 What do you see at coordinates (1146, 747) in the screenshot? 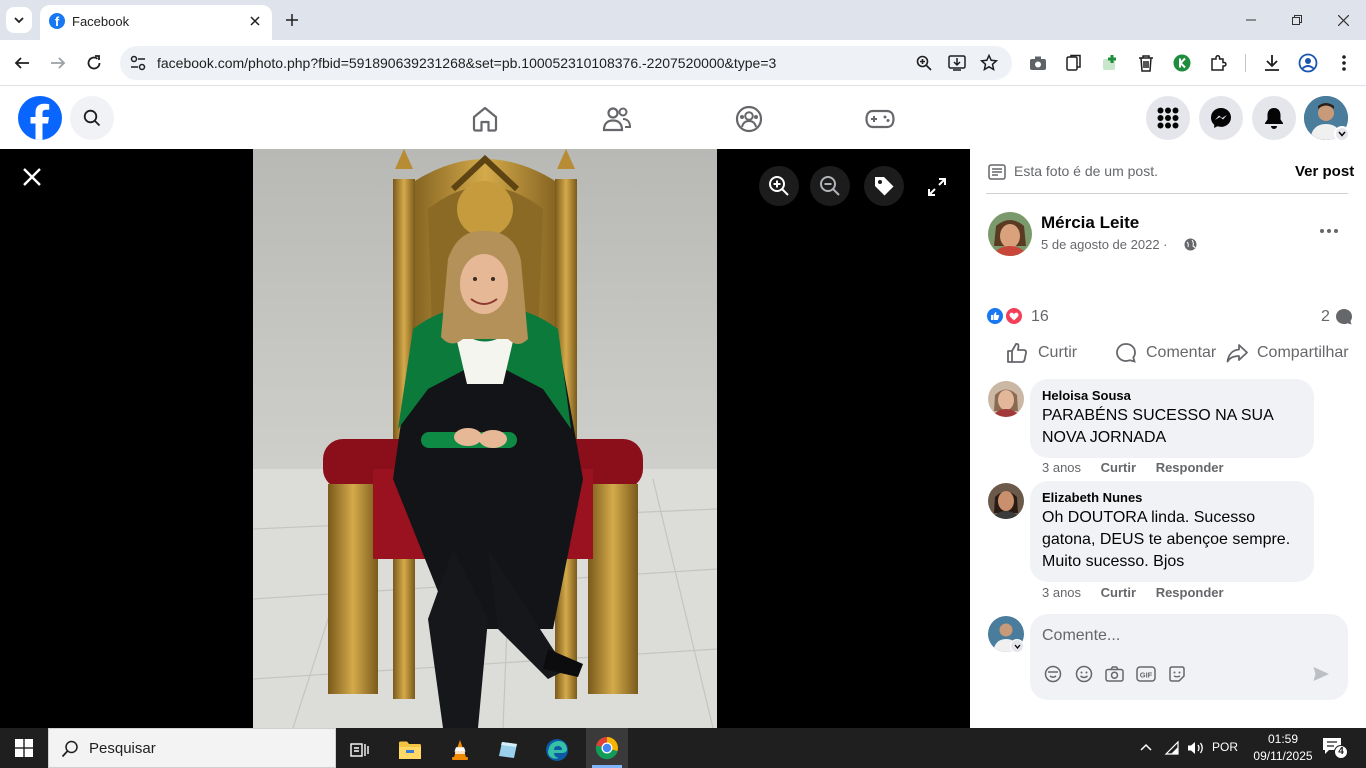
I see `show-hidden-icons-icon` at bounding box center [1146, 747].